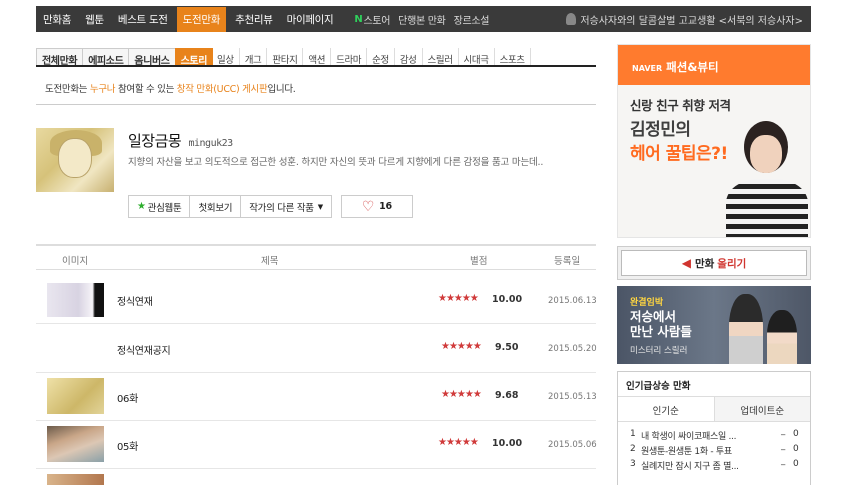  What do you see at coordinates (572, 397) in the screenshot?
I see `episode-date: 2015.05.13` at bounding box center [572, 397].